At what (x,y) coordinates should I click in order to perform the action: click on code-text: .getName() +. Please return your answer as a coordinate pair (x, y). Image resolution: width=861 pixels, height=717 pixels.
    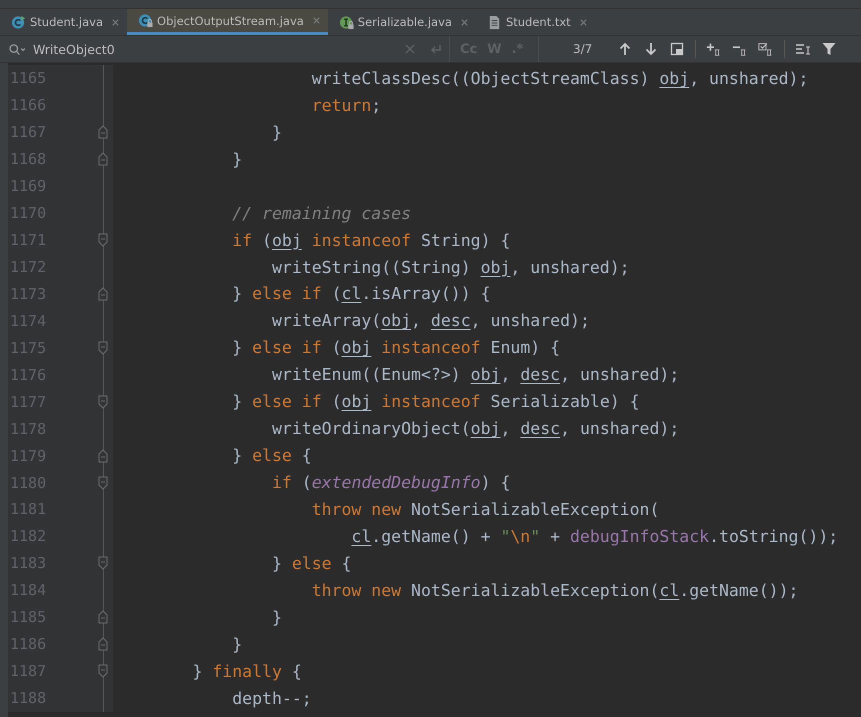
    Looking at the image, I should click on (431, 536).